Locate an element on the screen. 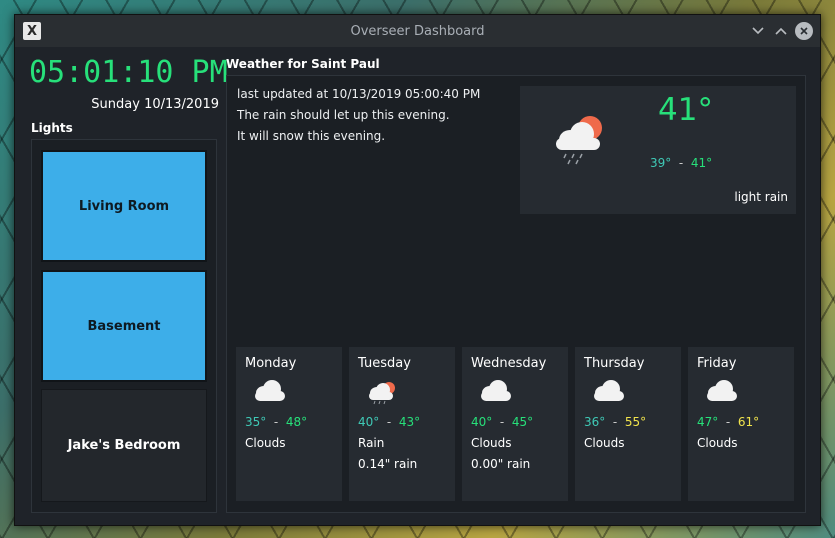  forecast-range: 40° - 43° is located at coordinates (389, 422).